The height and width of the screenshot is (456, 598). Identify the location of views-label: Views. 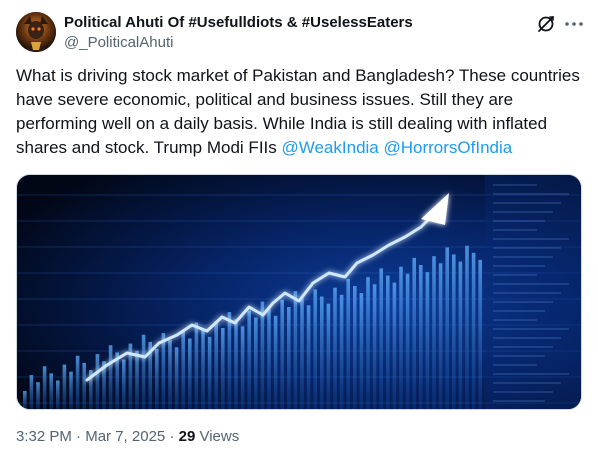
(217, 436).